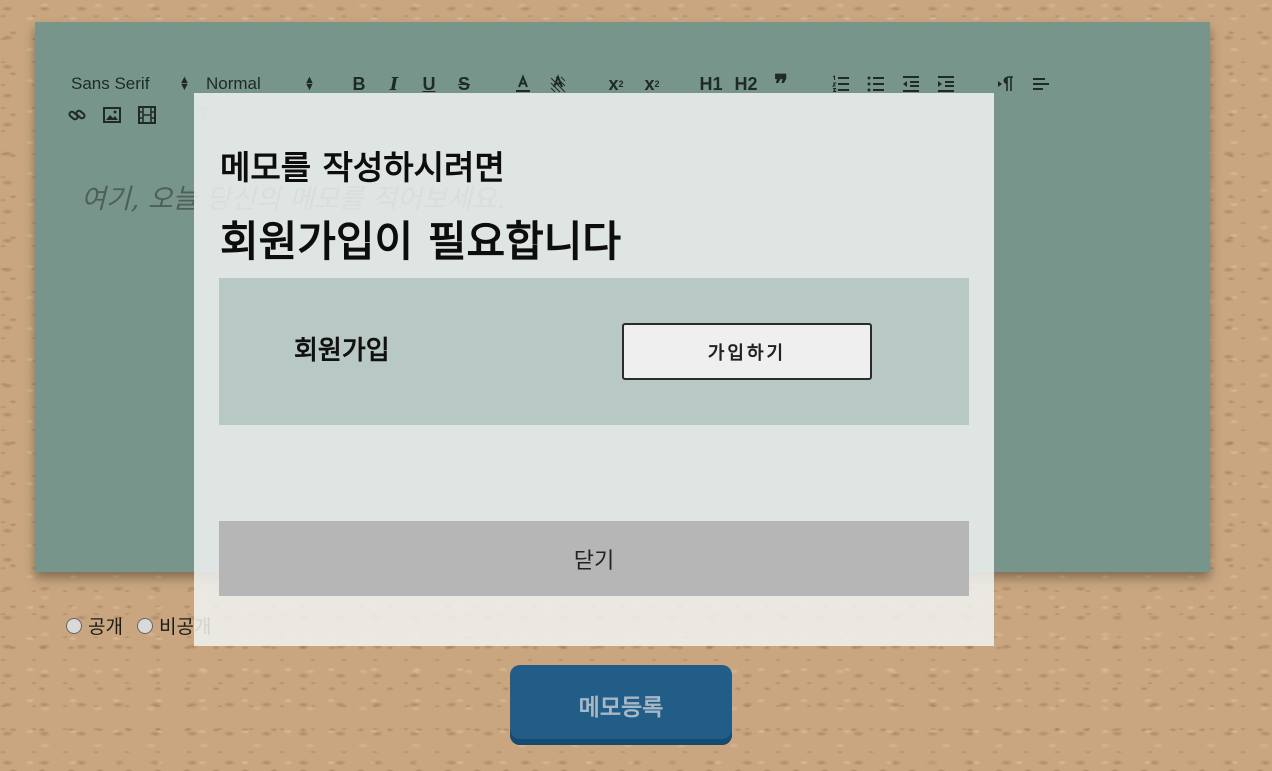  What do you see at coordinates (594, 558) in the screenshot?
I see `close-button: 닫기` at bounding box center [594, 558].